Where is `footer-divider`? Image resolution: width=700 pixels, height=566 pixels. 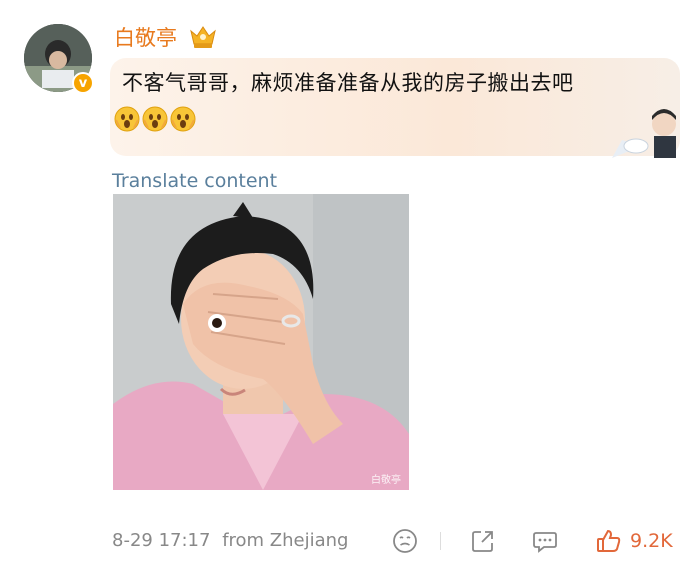 footer-divider is located at coordinates (440, 541).